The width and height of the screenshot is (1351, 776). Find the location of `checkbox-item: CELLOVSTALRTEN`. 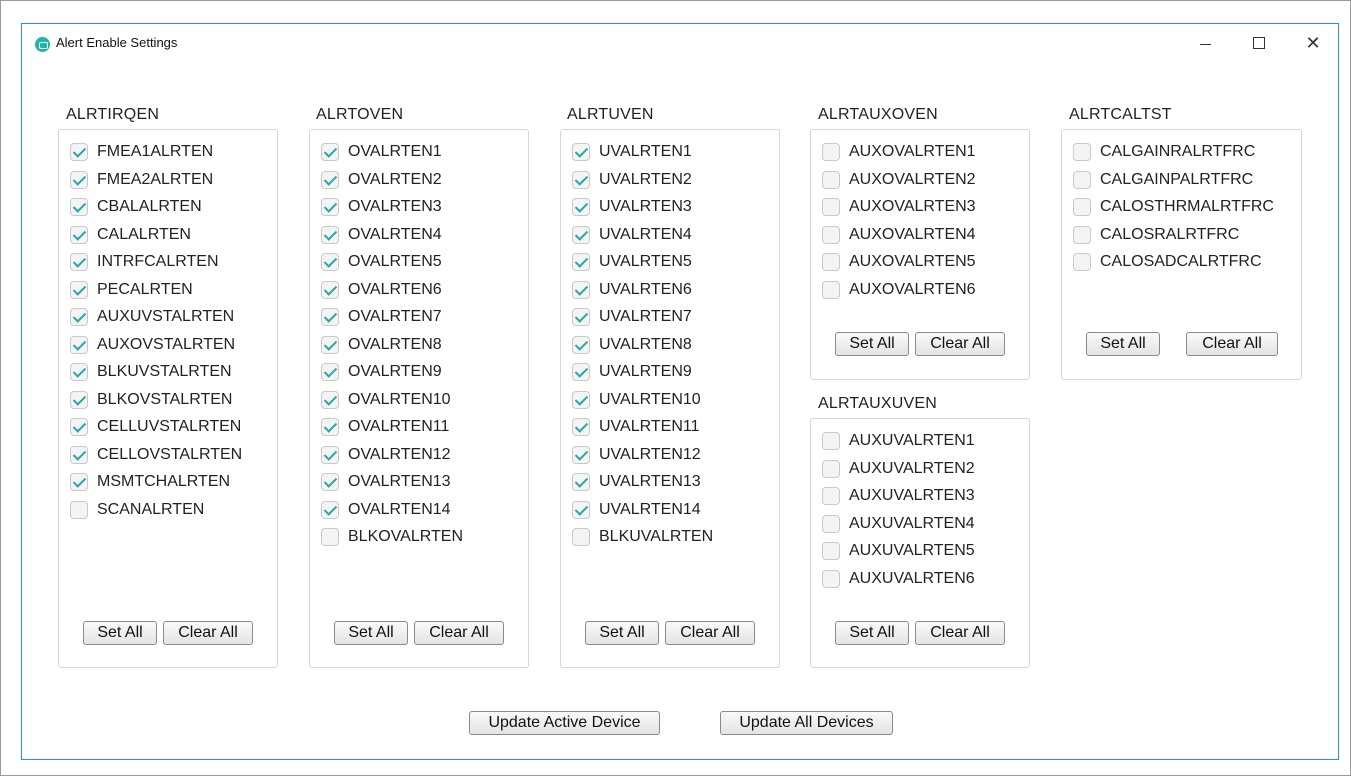

checkbox-item: CELLOVSTALRTEN is located at coordinates (156, 455).